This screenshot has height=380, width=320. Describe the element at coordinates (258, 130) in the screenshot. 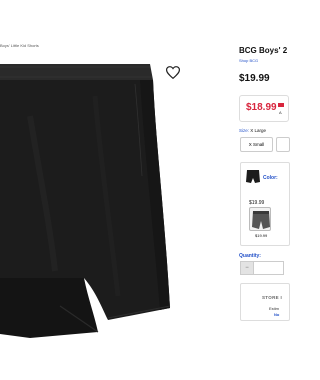

I see `size-selected-value: X Large` at that location.